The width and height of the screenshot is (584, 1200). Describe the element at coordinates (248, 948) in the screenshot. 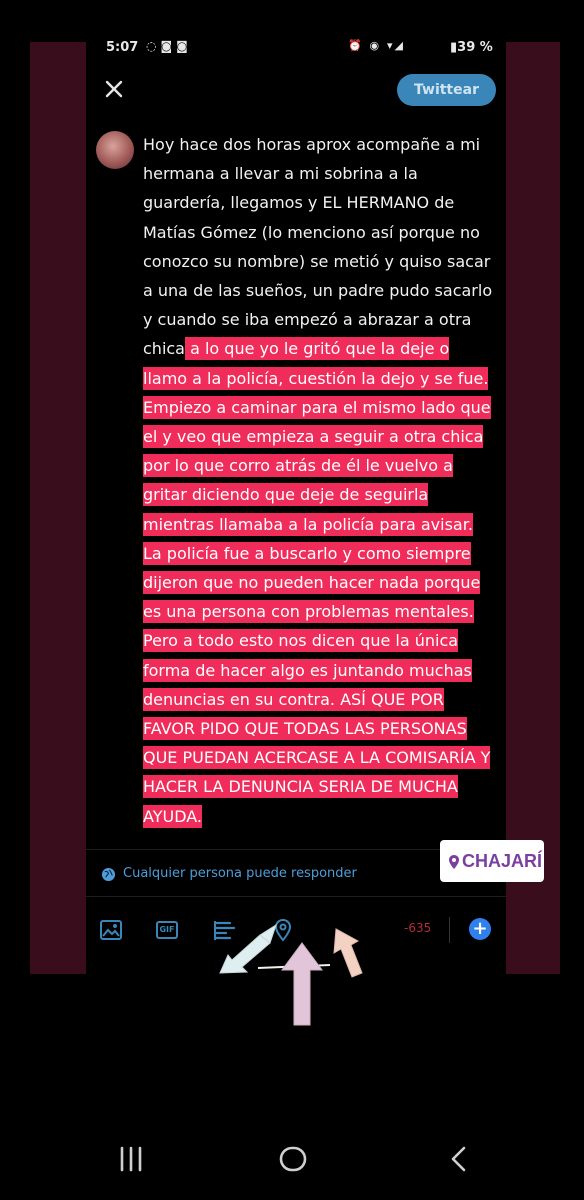

I see `arrow-left-icon` at that location.